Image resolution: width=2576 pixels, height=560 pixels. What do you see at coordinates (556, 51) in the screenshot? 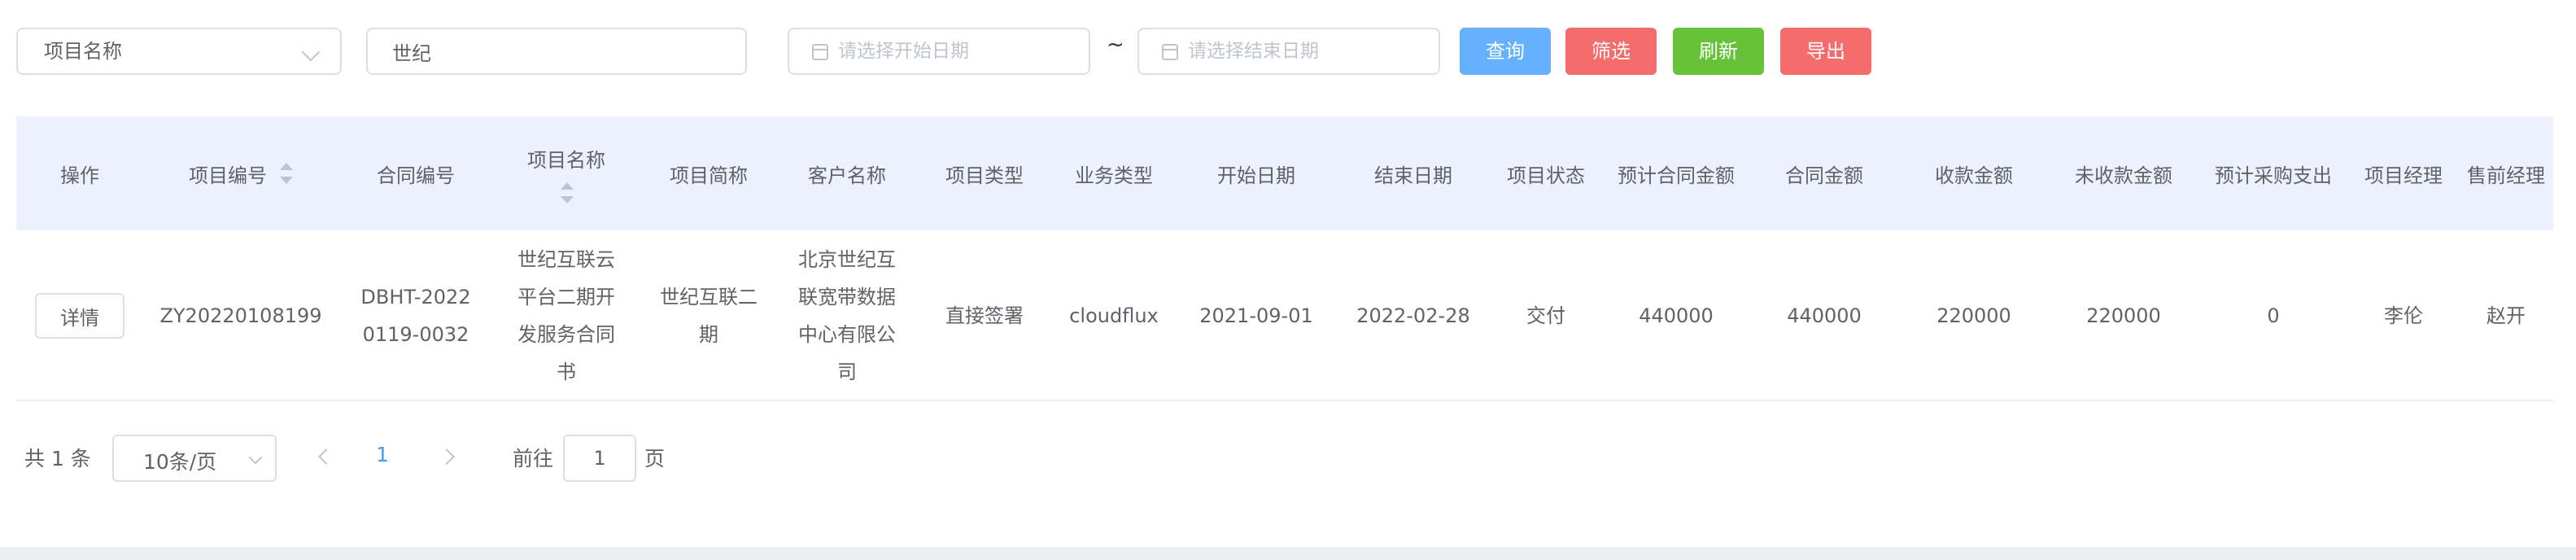
I see `keyword-input` at bounding box center [556, 51].